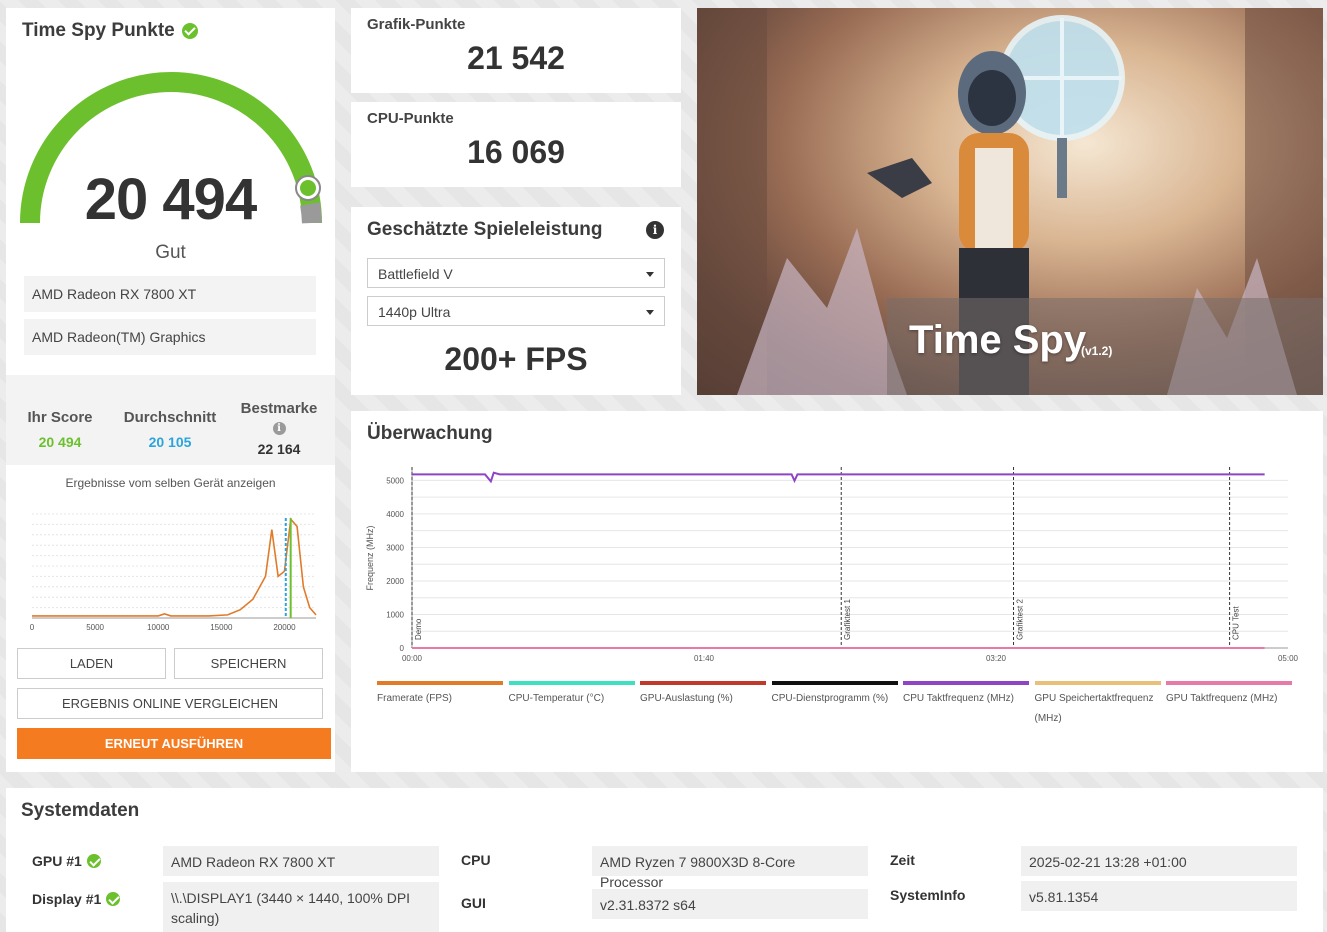 The width and height of the screenshot is (1327, 932). I want to click on x-tick-label: 00:00, so click(412, 658).